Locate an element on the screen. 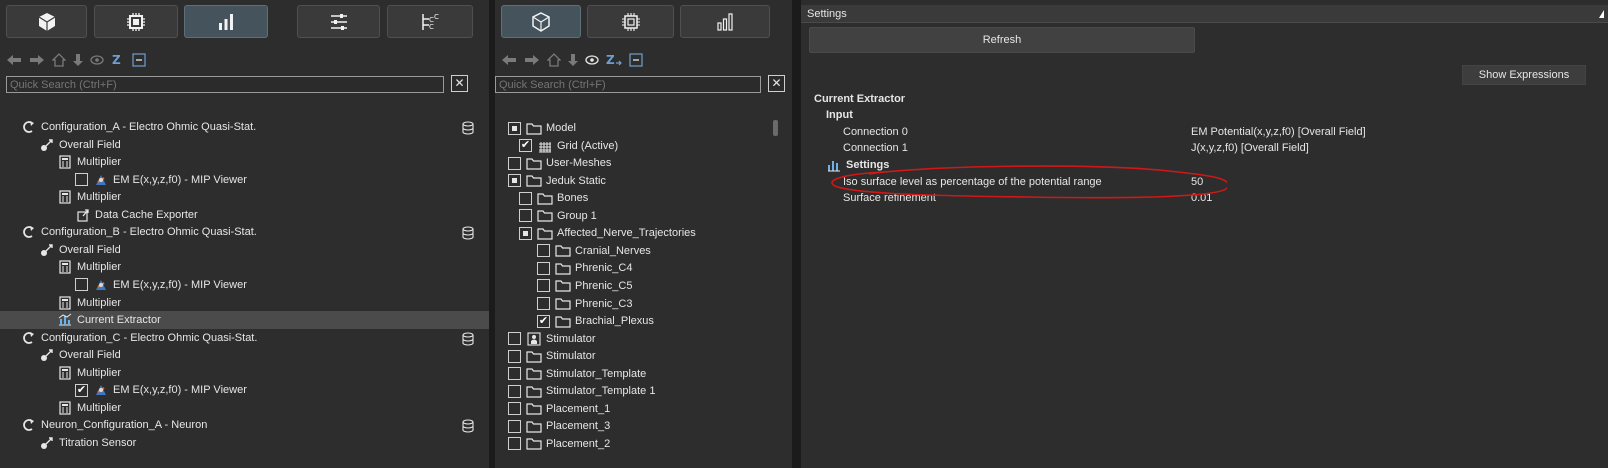 The image size is (1608, 468). tab-simulation is located at coordinates (136, 21).